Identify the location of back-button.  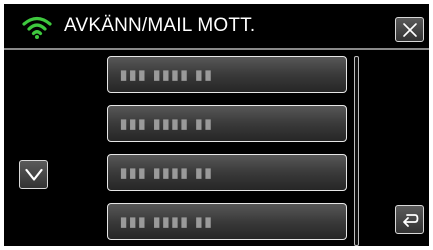
(409, 219).